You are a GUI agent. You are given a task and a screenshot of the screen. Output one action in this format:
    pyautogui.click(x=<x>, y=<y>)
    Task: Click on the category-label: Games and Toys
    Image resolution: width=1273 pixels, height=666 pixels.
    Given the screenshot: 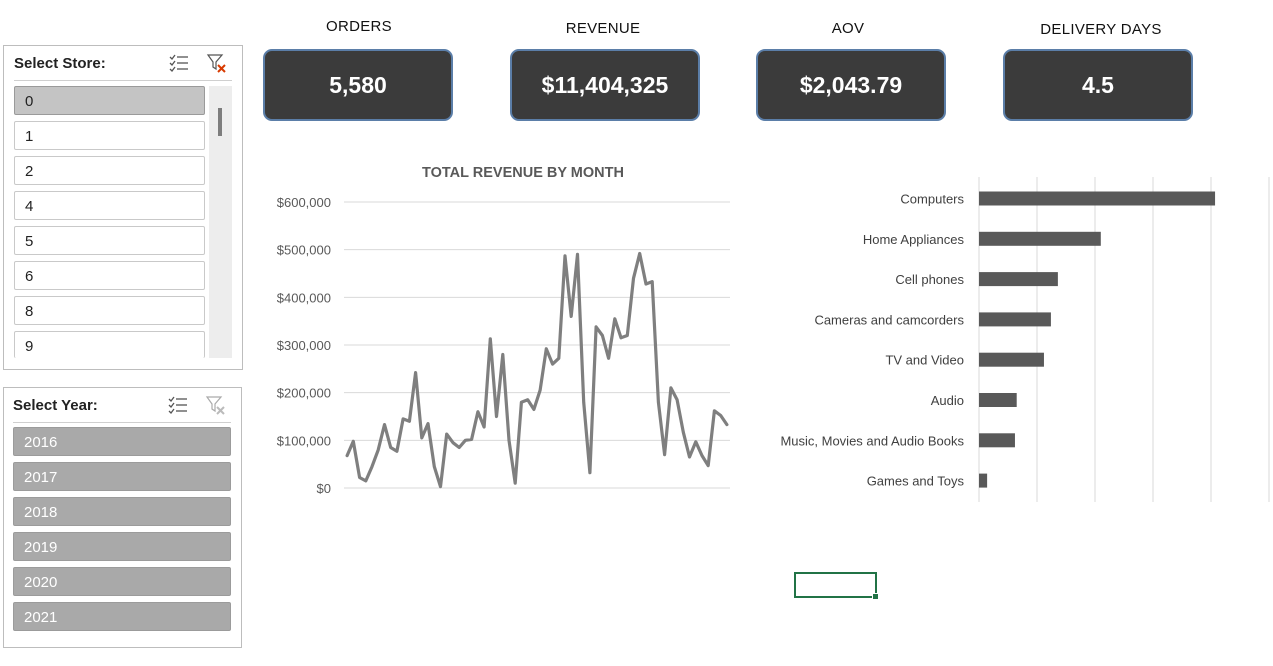 What is the action you would take?
    pyautogui.click(x=916, y=481)
    